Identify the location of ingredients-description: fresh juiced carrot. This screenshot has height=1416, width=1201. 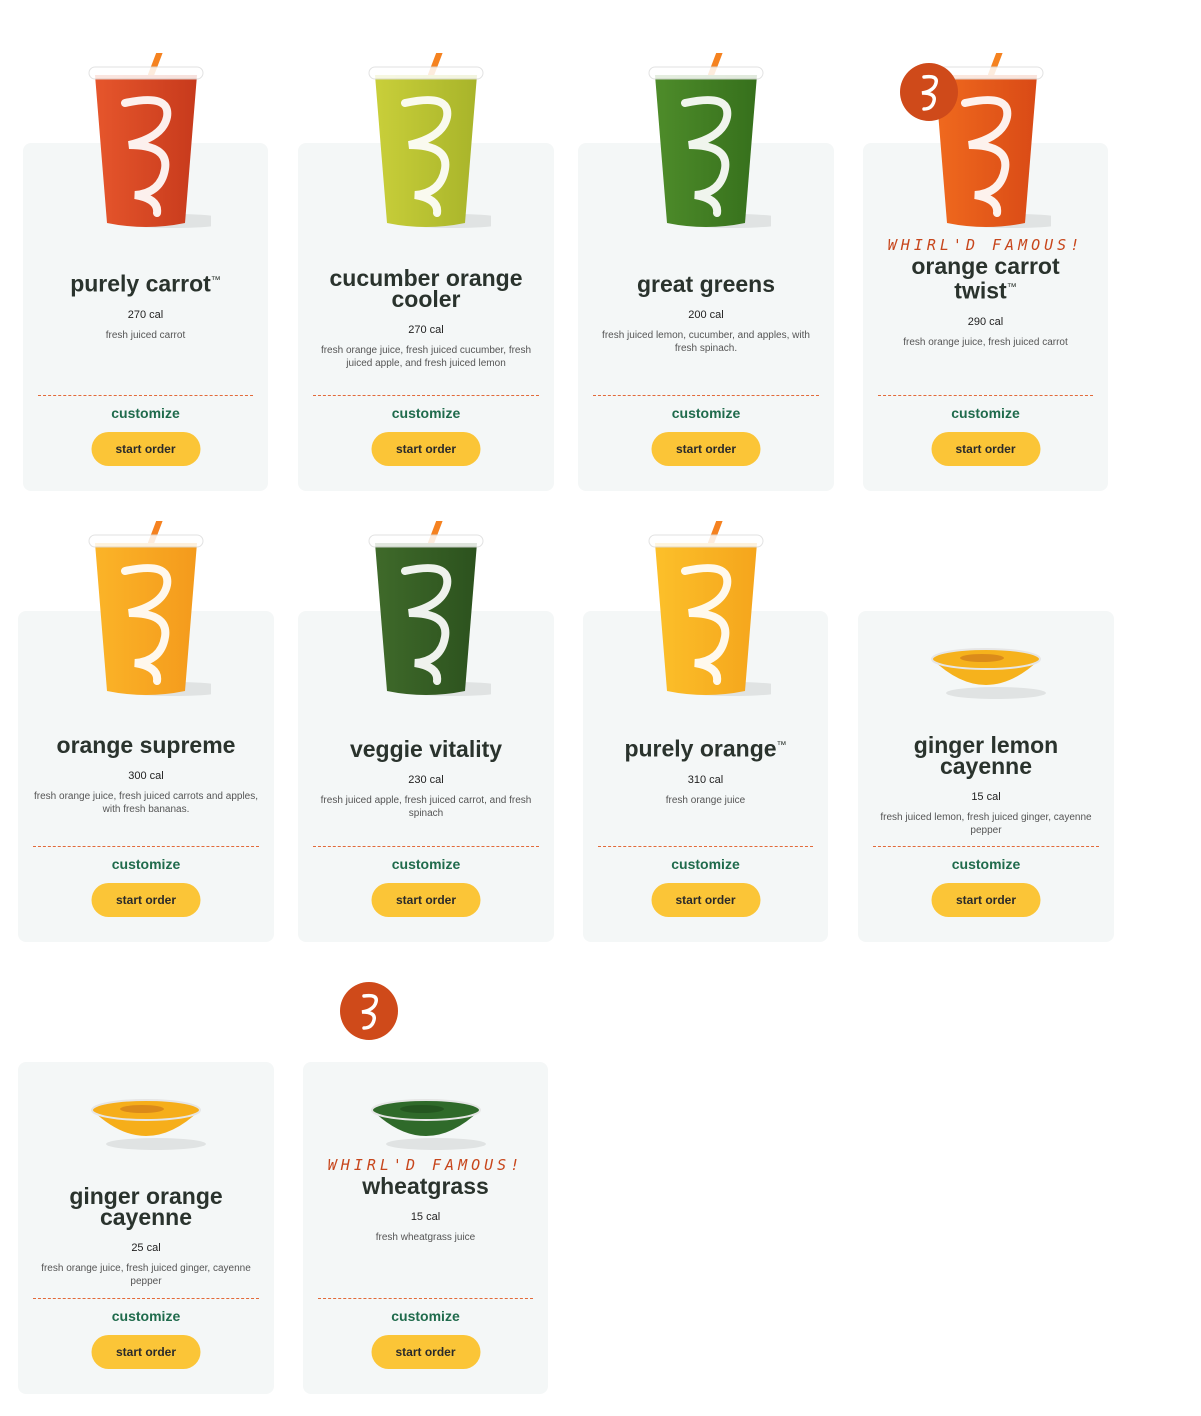
(145, 335).